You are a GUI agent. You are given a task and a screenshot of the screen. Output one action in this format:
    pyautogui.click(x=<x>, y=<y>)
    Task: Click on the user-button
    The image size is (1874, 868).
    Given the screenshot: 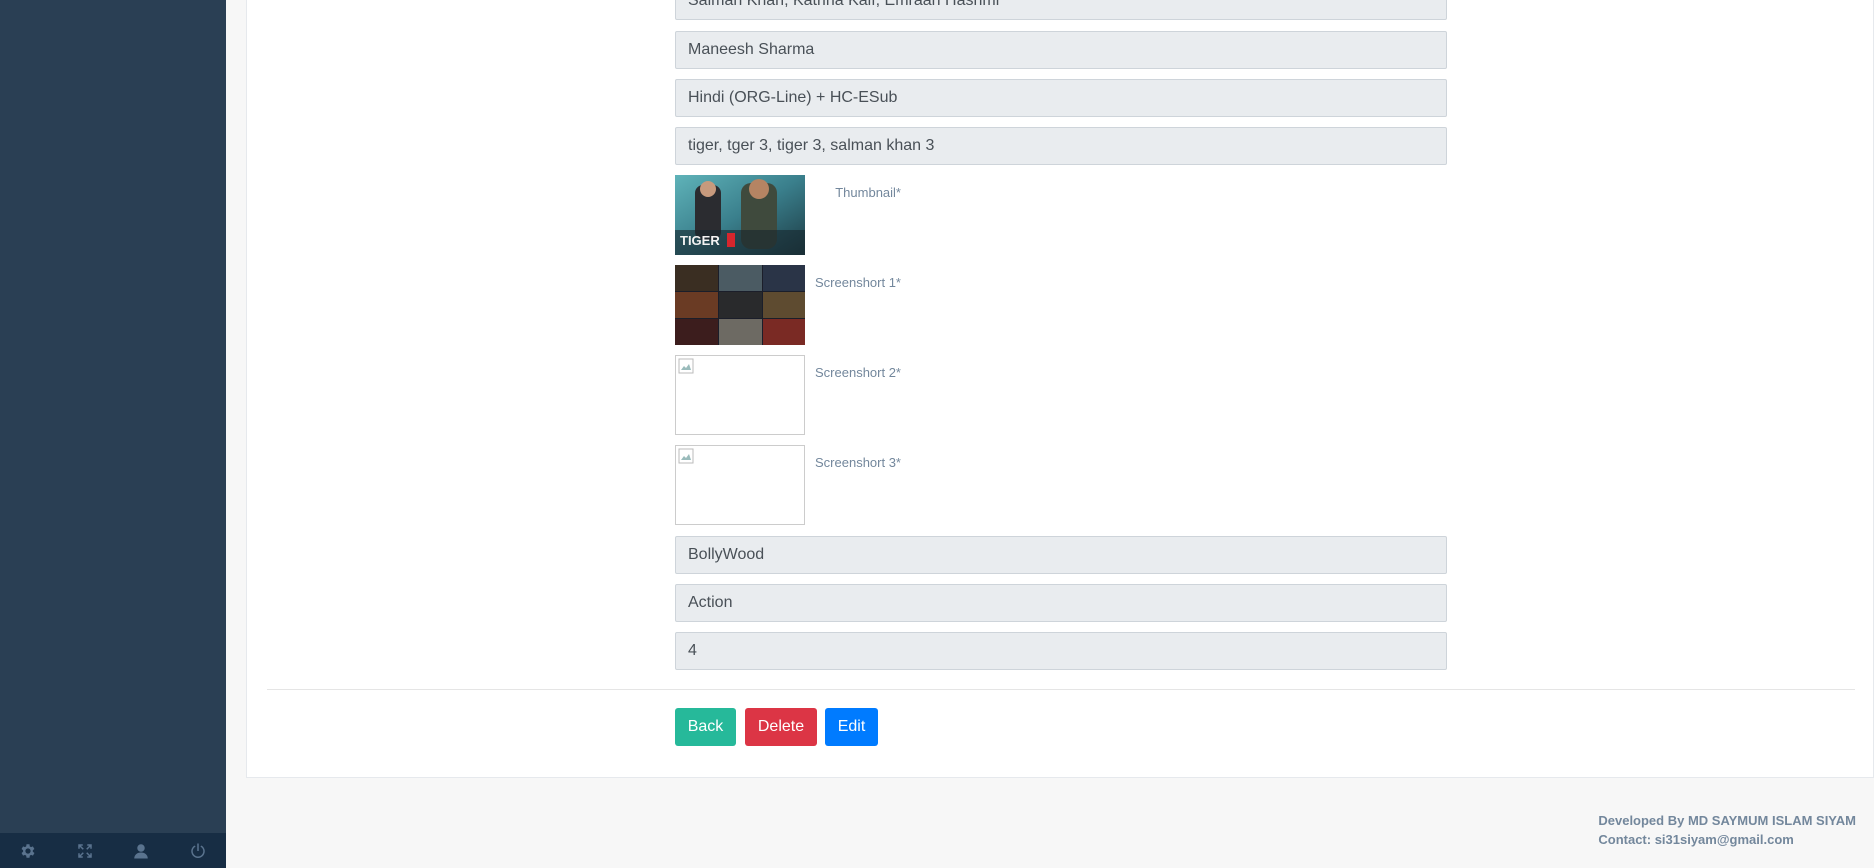 What is the action you would take?
    pyautogui.click(x=141, y=850)
    